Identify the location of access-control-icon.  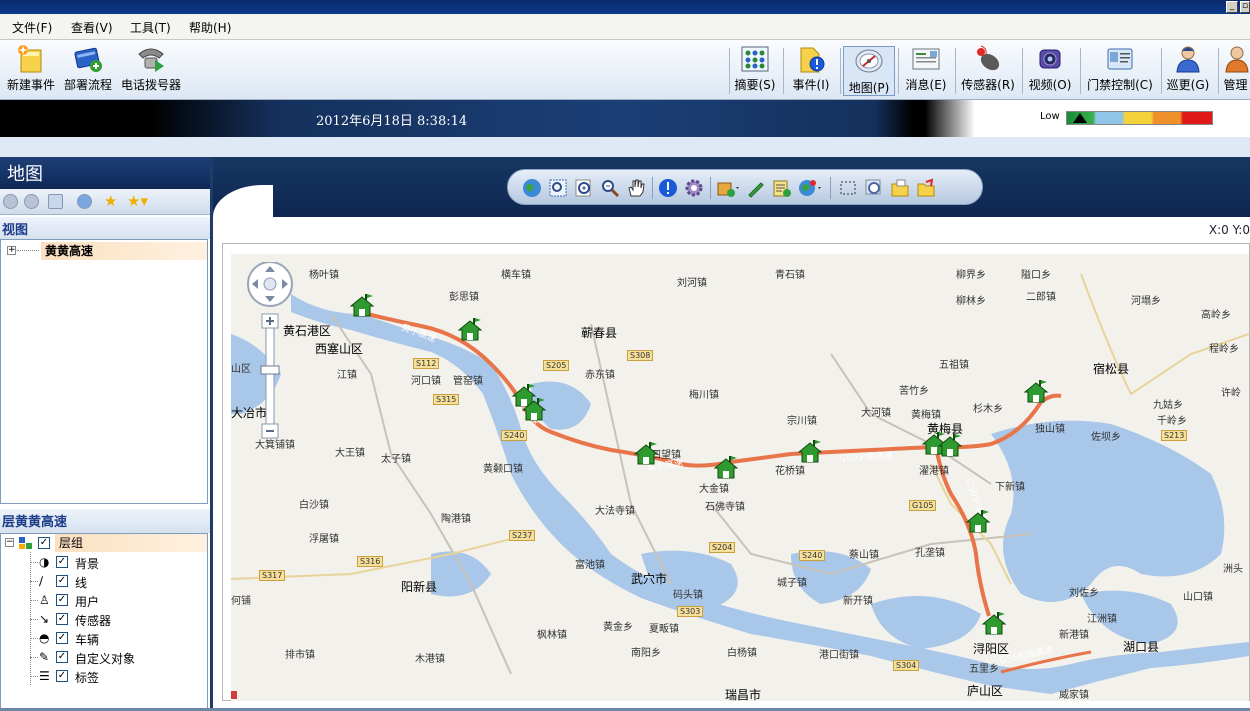
(1120, 59).